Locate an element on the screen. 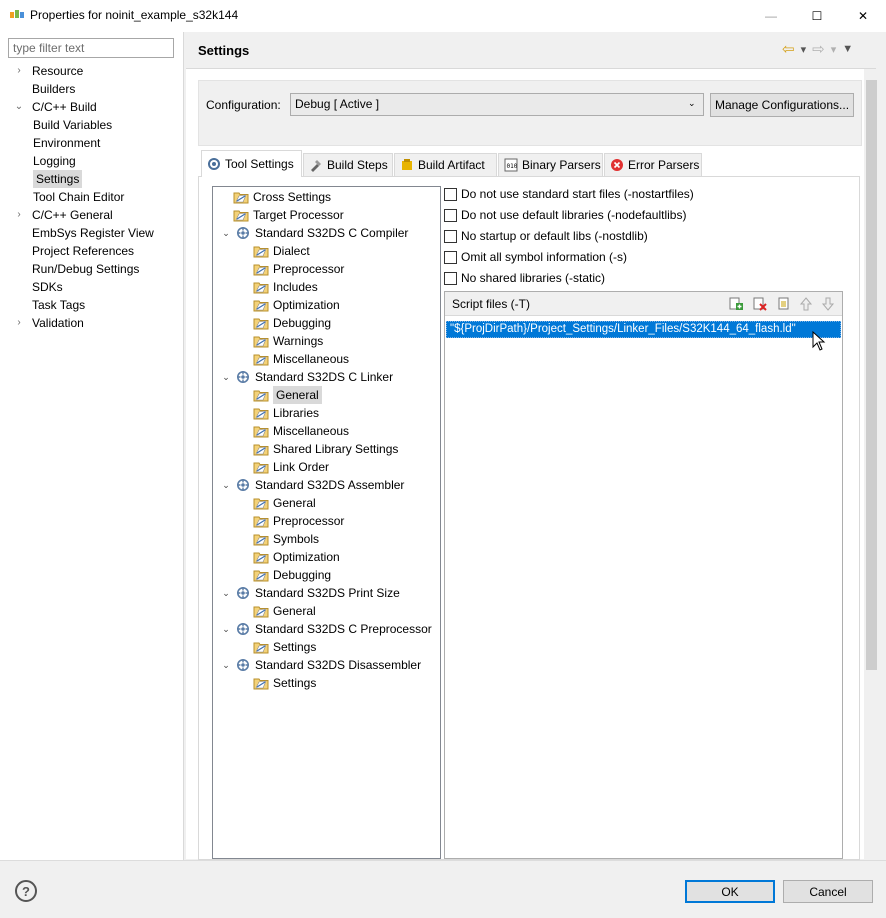  nav-item-logging: Logging is located at coordinates (54, 161).